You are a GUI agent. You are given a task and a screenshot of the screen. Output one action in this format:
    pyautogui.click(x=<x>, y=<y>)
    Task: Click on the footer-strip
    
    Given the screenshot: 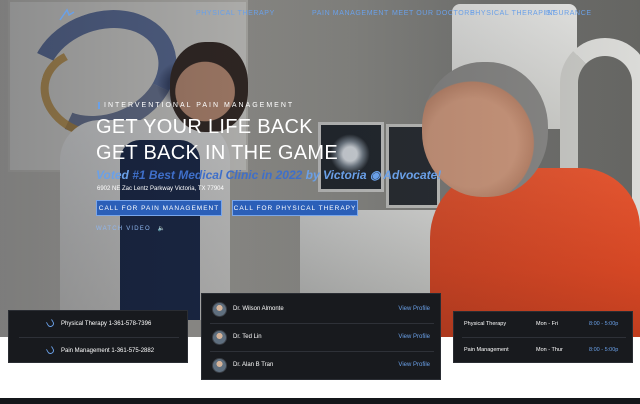 What is the action you would take?
    pyautogui.click(x=320, y=401)
    